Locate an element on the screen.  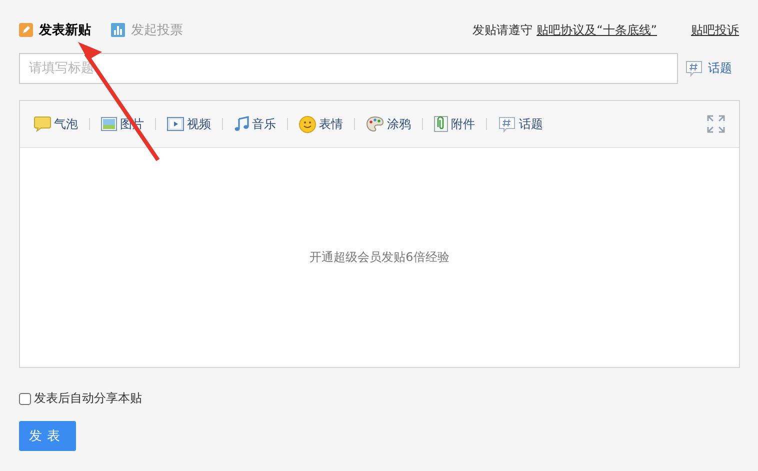
rules-link: 贴吧协议及“十条底线” is located at coordinates (596, 30).